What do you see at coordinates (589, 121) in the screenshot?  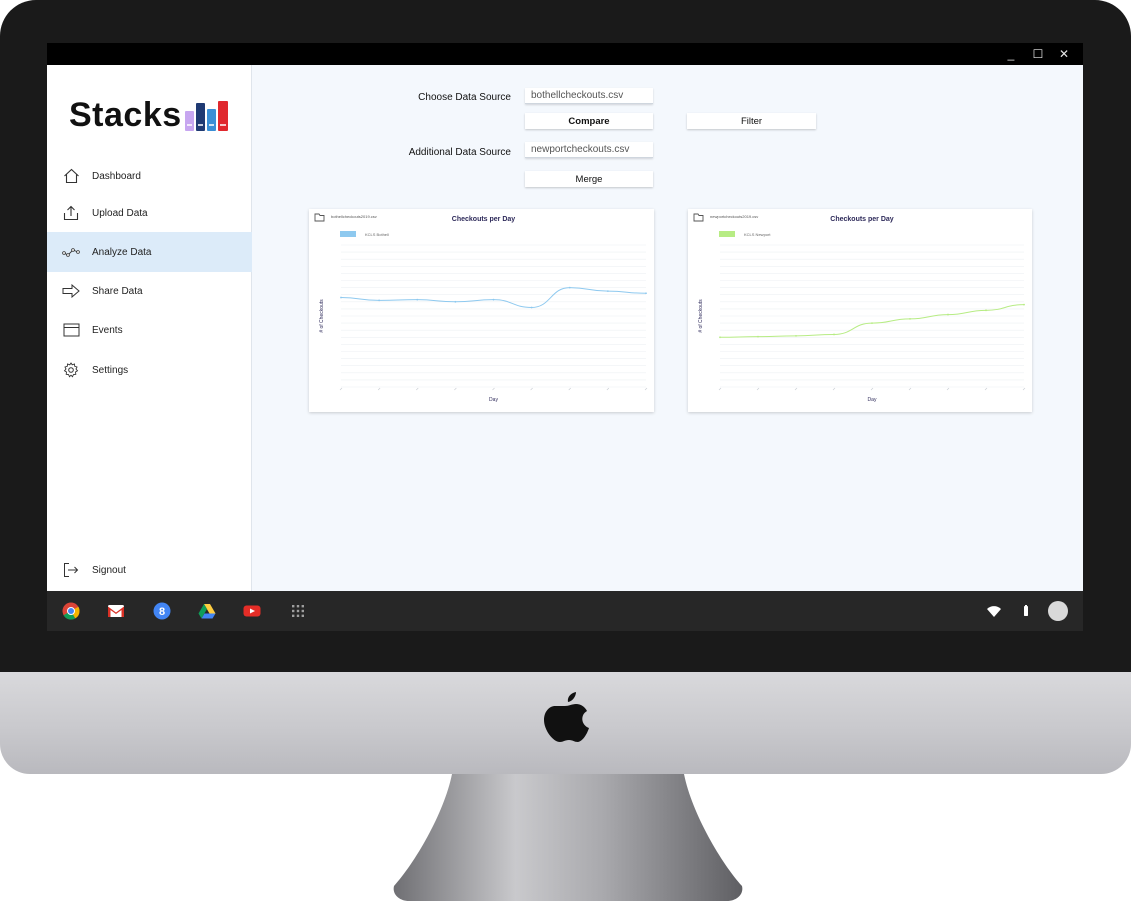 I see `compare-button: Compare` at bounding box center [589, 121].